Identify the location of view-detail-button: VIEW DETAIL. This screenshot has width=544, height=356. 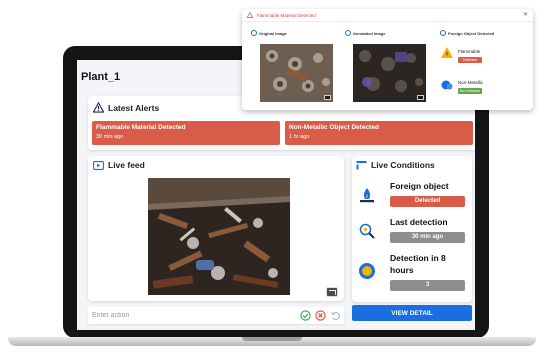
(412, 313).